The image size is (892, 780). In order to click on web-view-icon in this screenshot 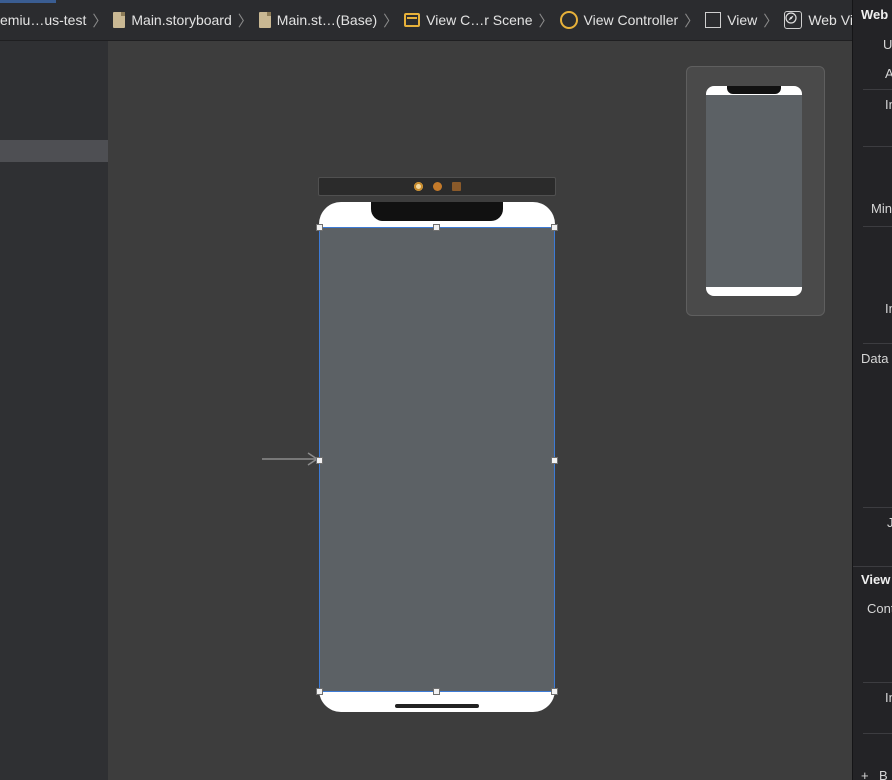, I will do `click(793, 20)`.